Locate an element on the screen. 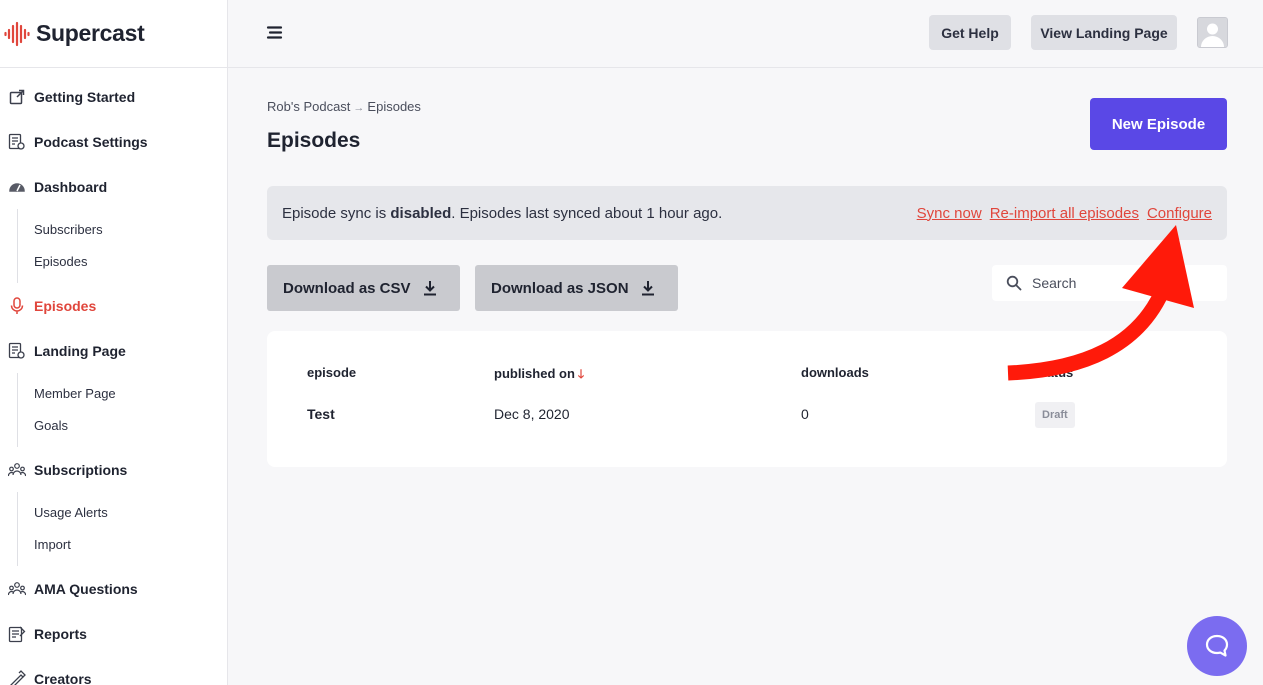 The image size is (1263, 685). episode-title-cell: Test is located at coordinates (321, 414).